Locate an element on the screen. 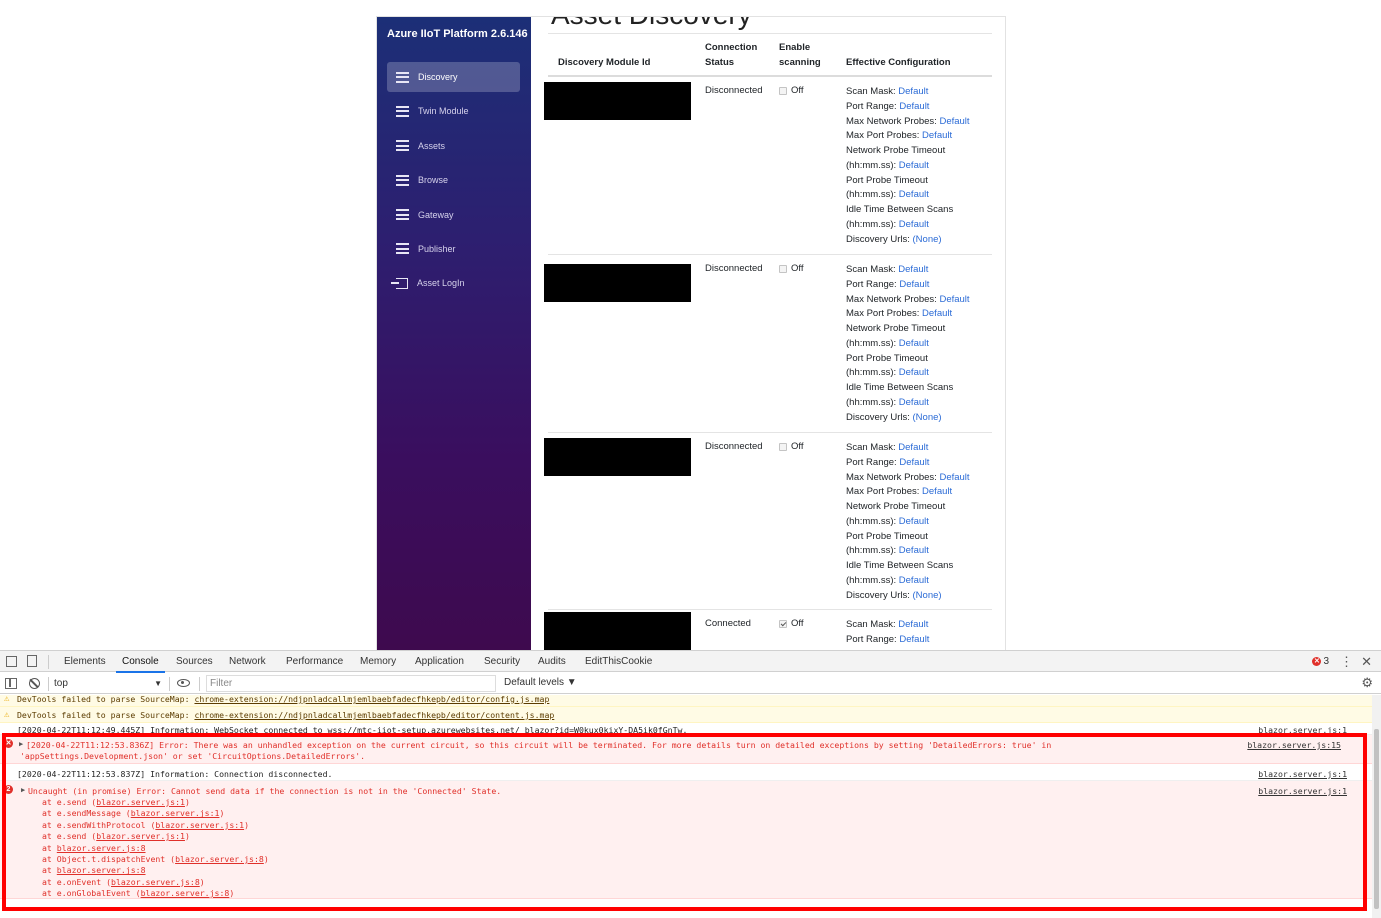 The width and height of the screenshot is (1381, 918). sidebar-item-label: Browse is located at coordinates (433, 180).